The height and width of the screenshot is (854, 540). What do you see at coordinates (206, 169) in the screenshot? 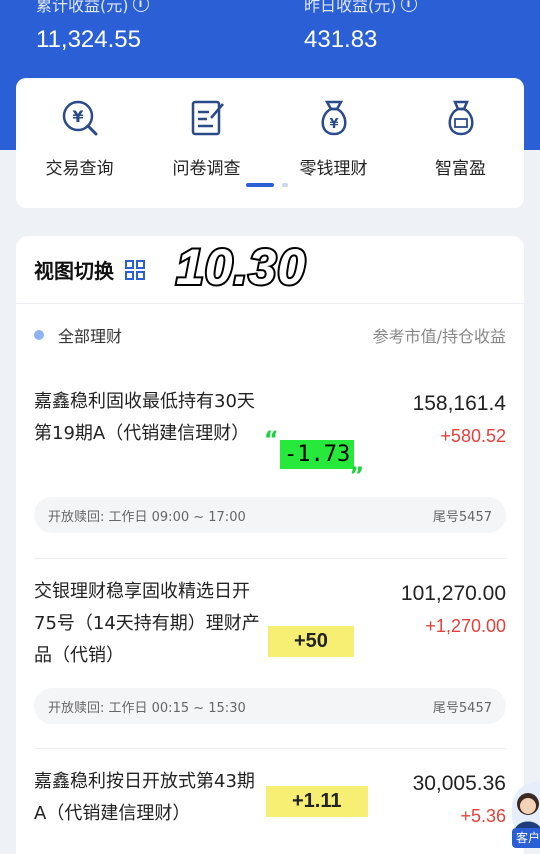
I see `quick-action-label: 问卷调查` at bounding box center [206, 169].